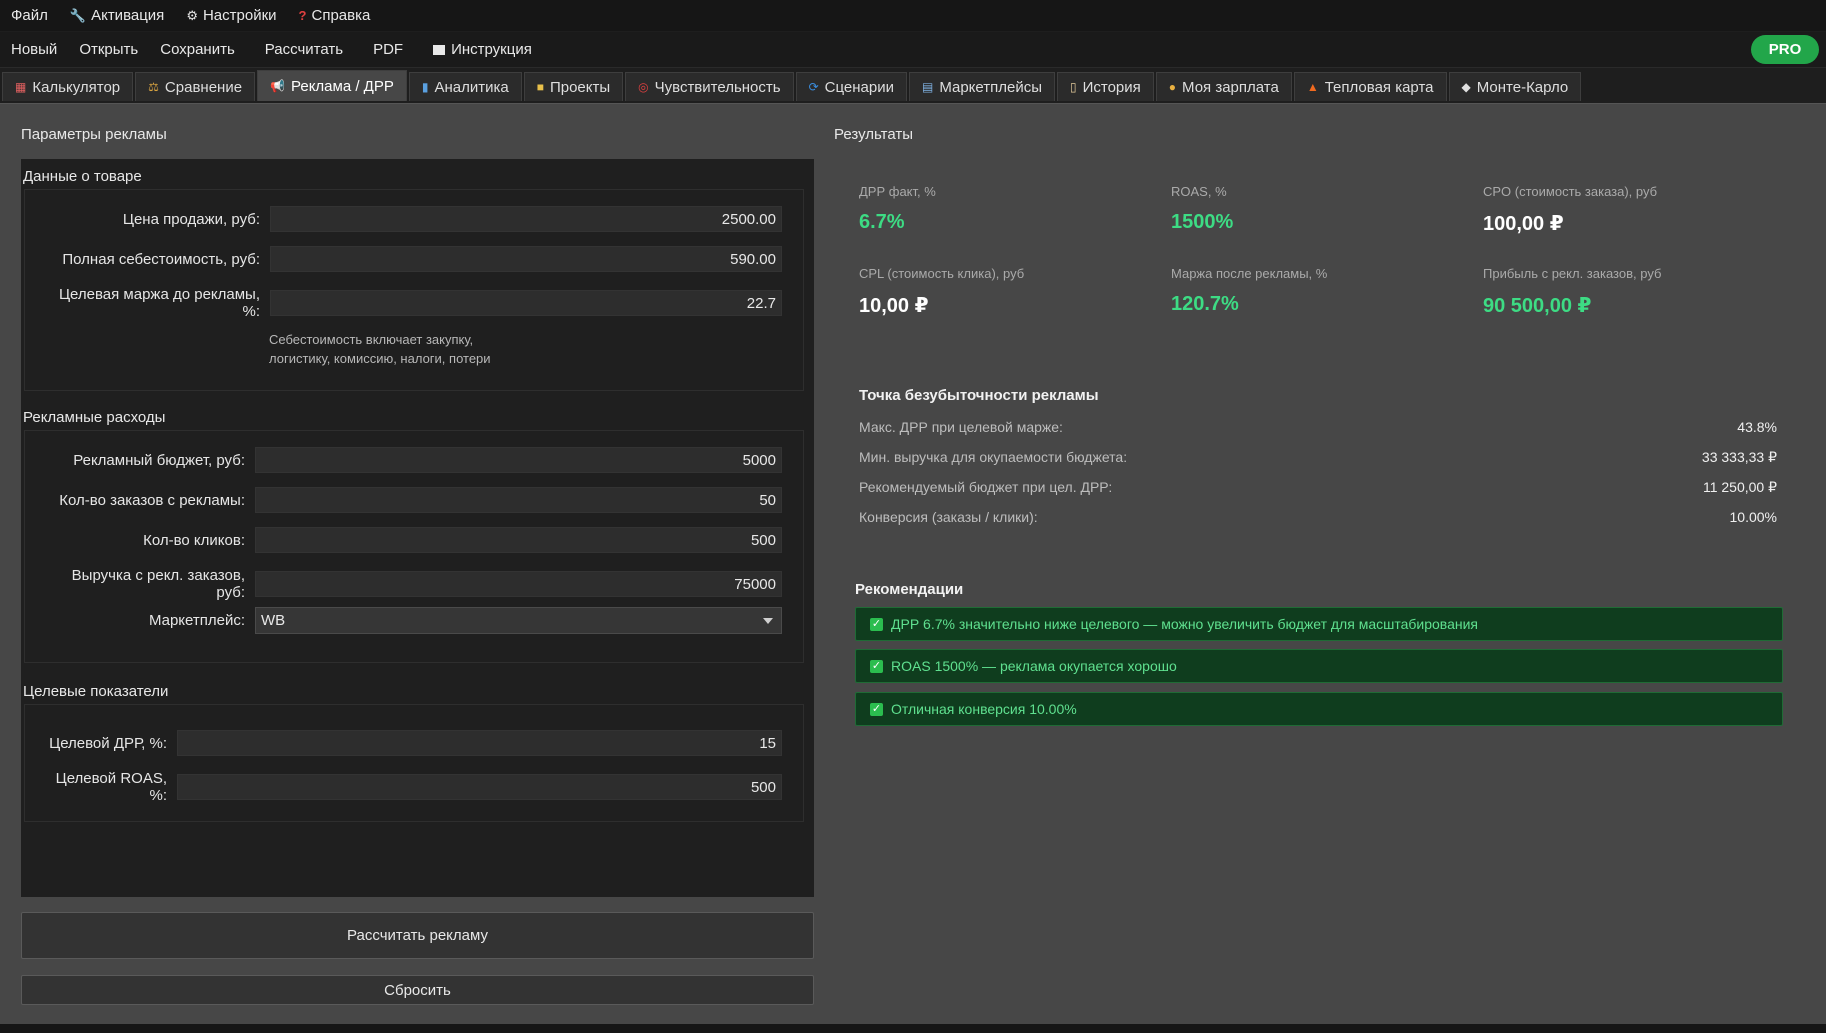 This screenshot has width=1826, height=1033. I want to click on menu-settings-label: Настройки, so click(239, 15).